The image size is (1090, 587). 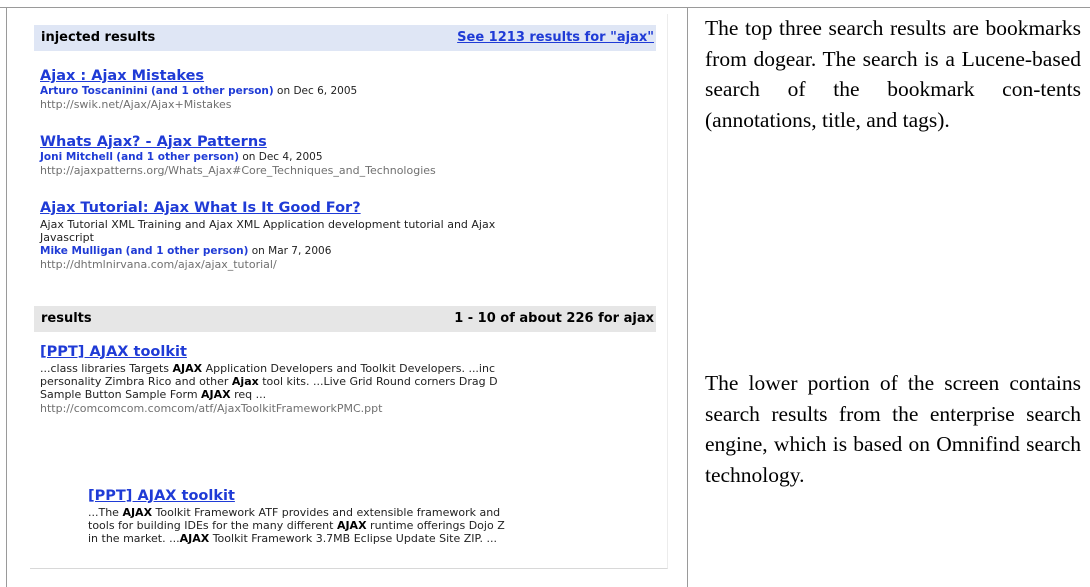 I want to click on result-description: Javascript, so click(x=67, y=237).